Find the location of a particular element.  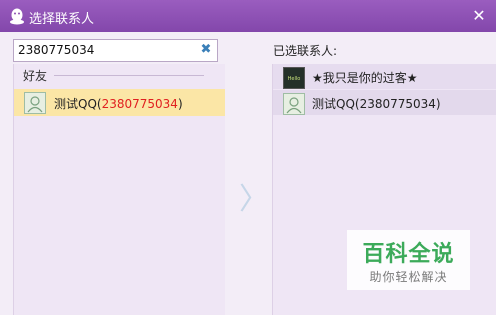

close-button: ✕ is located at coordinates (479, 16).